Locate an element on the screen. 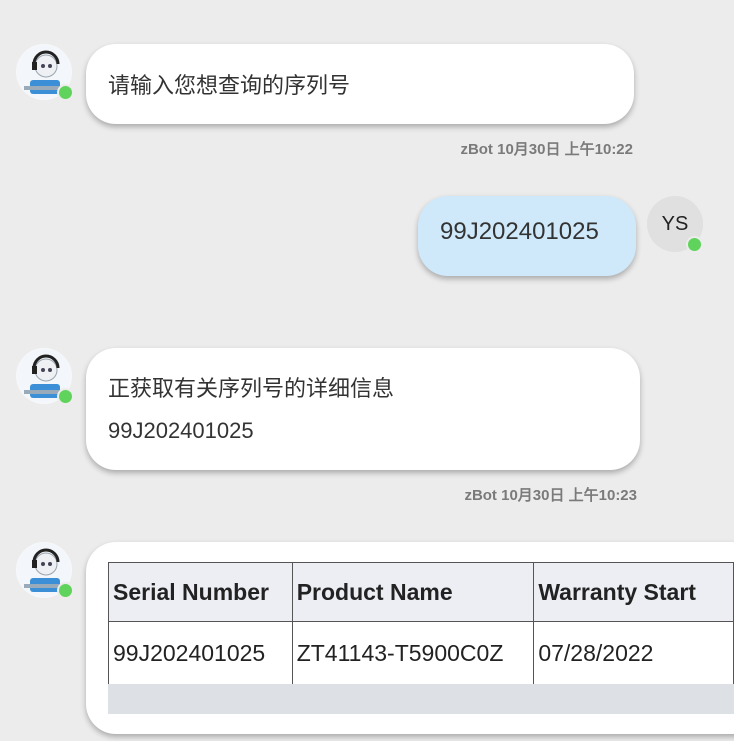 This screenshot has width=734, height=741. message-meta: zBot 10月30日 上午10:22 is located at coordinates (546, 149).